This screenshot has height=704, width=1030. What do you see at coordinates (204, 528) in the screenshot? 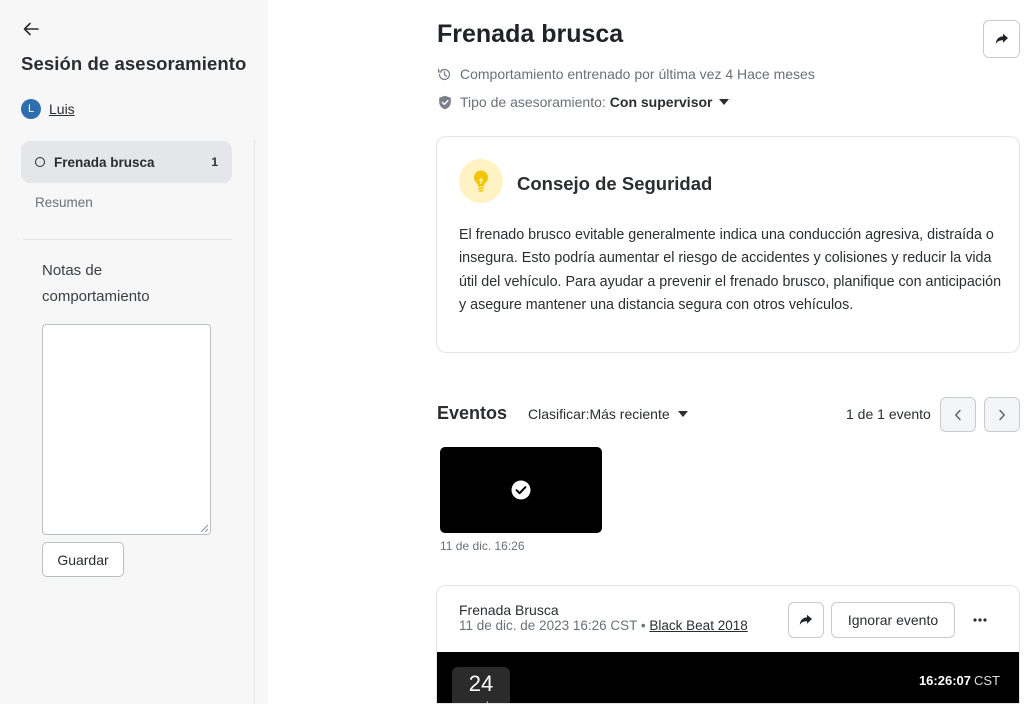
I see `resize-grip-icon` at bounding box center [204, 528].